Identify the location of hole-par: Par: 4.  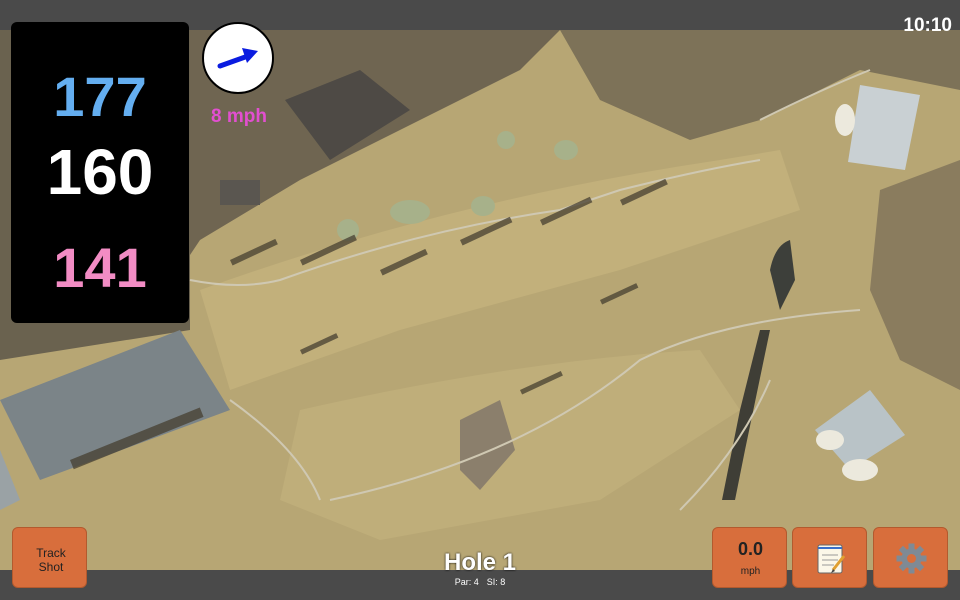
(466, 582).